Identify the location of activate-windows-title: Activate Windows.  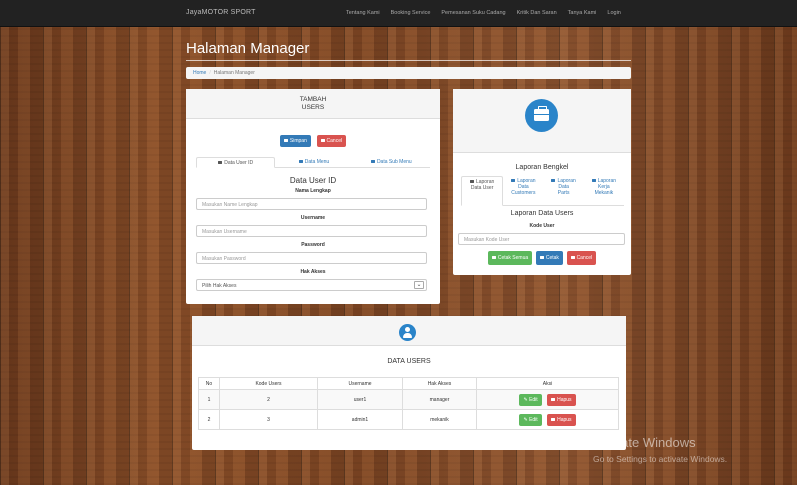
(644, 442).